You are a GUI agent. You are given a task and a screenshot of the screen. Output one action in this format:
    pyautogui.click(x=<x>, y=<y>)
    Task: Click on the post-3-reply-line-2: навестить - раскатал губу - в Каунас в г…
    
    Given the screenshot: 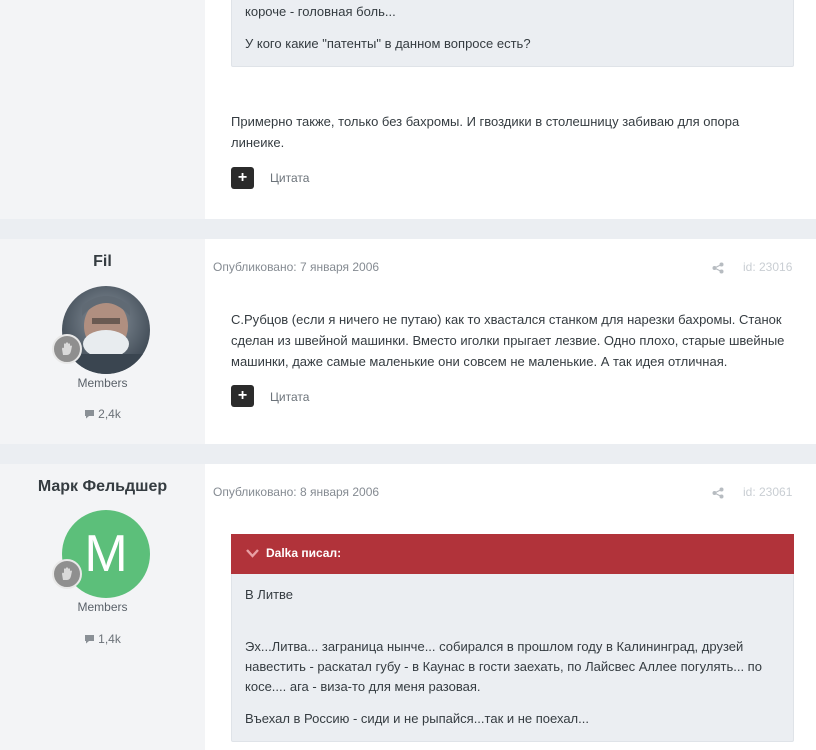 What is the action you would take?
    pyautogui.click(x=503, y=666)
    